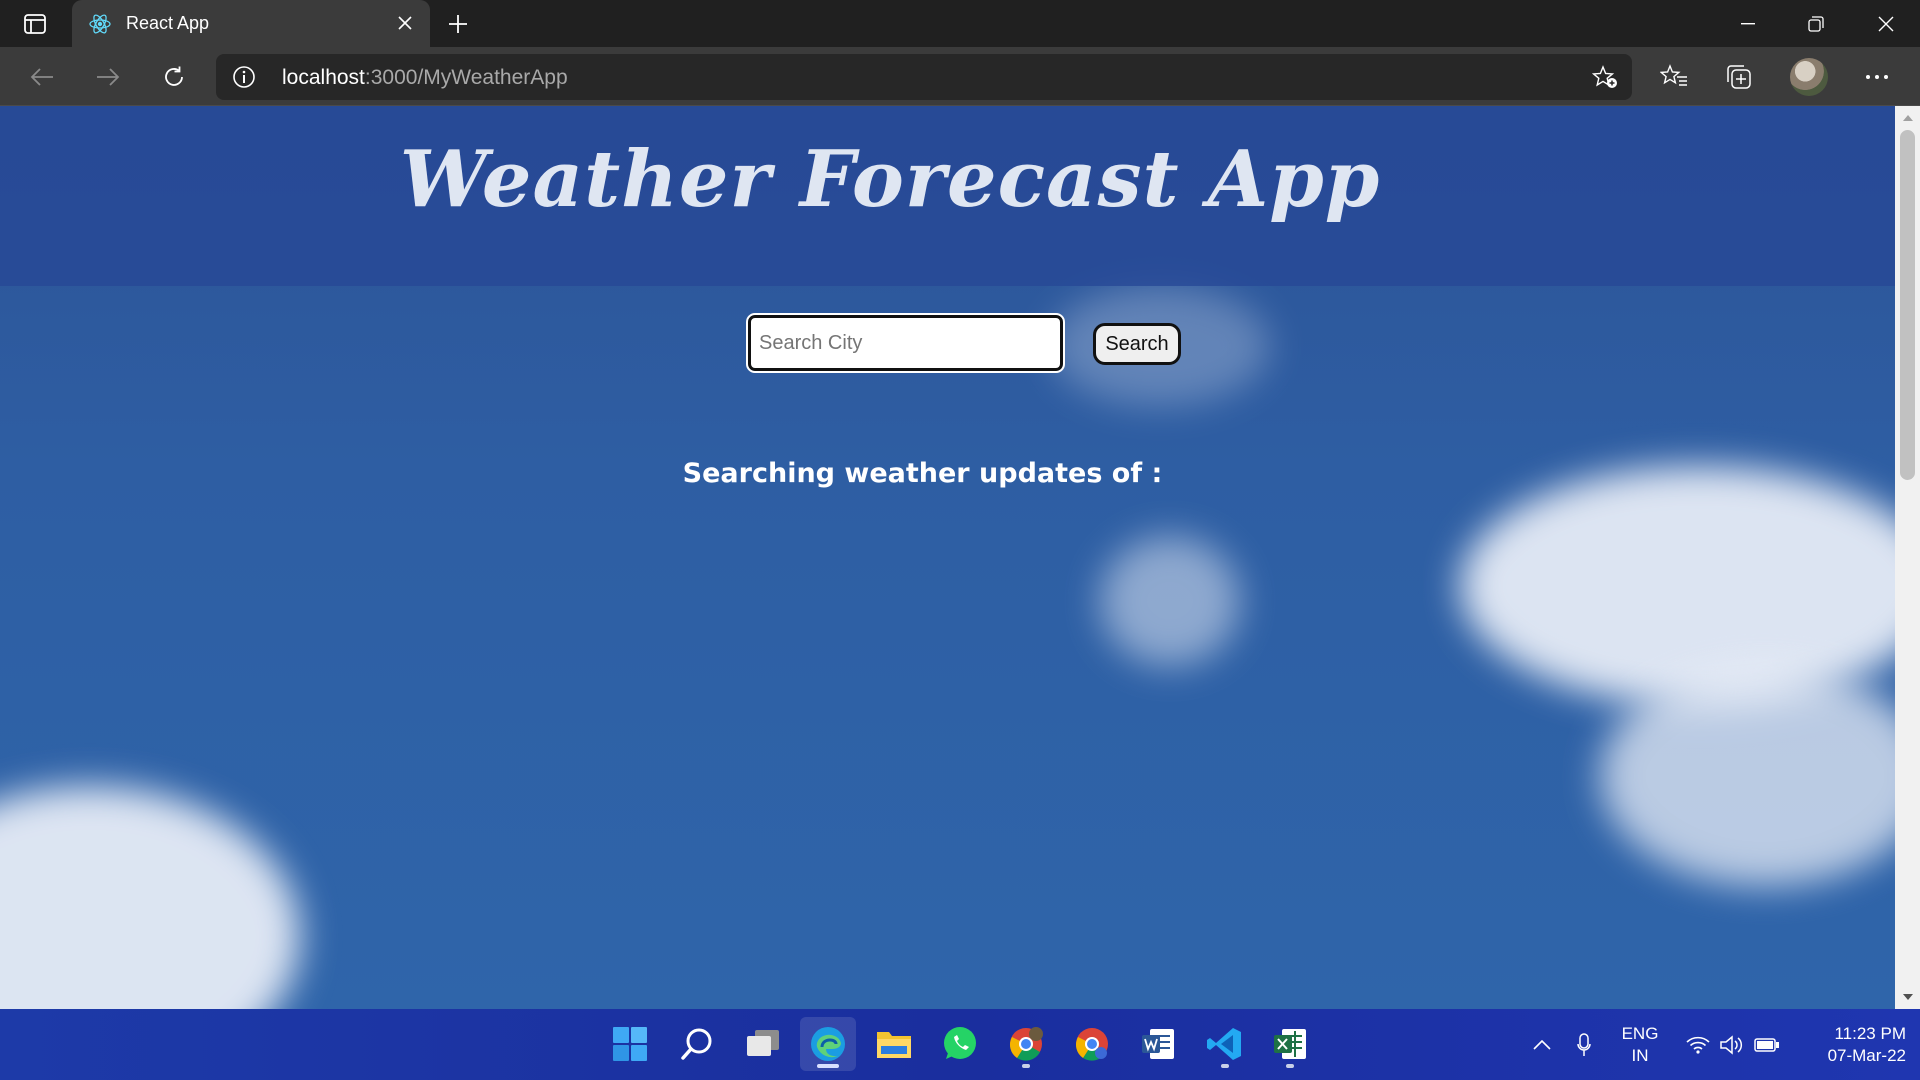 Image resolution: width=1920 pixels, height=1080 pixels. I want to click on wifi-icon, so click(1698, 1045).